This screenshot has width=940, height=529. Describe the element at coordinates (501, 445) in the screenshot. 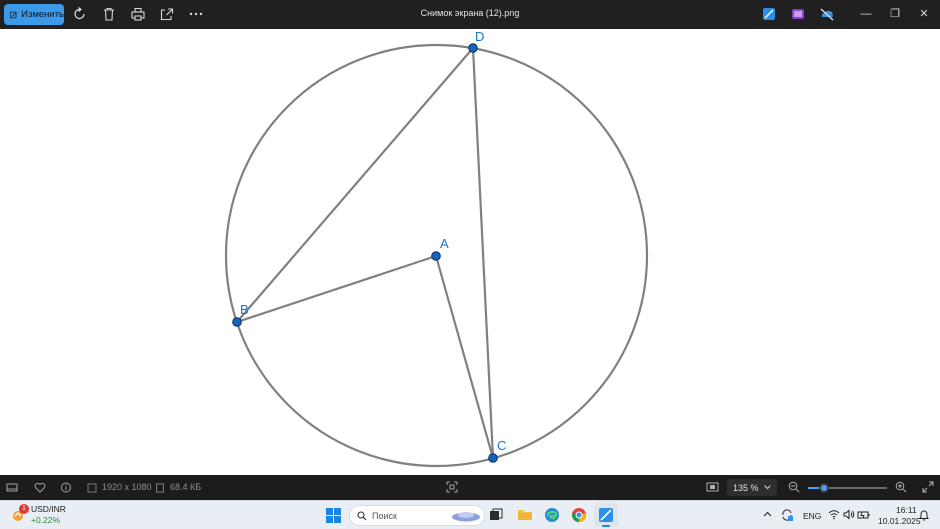

I see `label-C: C` at that location.